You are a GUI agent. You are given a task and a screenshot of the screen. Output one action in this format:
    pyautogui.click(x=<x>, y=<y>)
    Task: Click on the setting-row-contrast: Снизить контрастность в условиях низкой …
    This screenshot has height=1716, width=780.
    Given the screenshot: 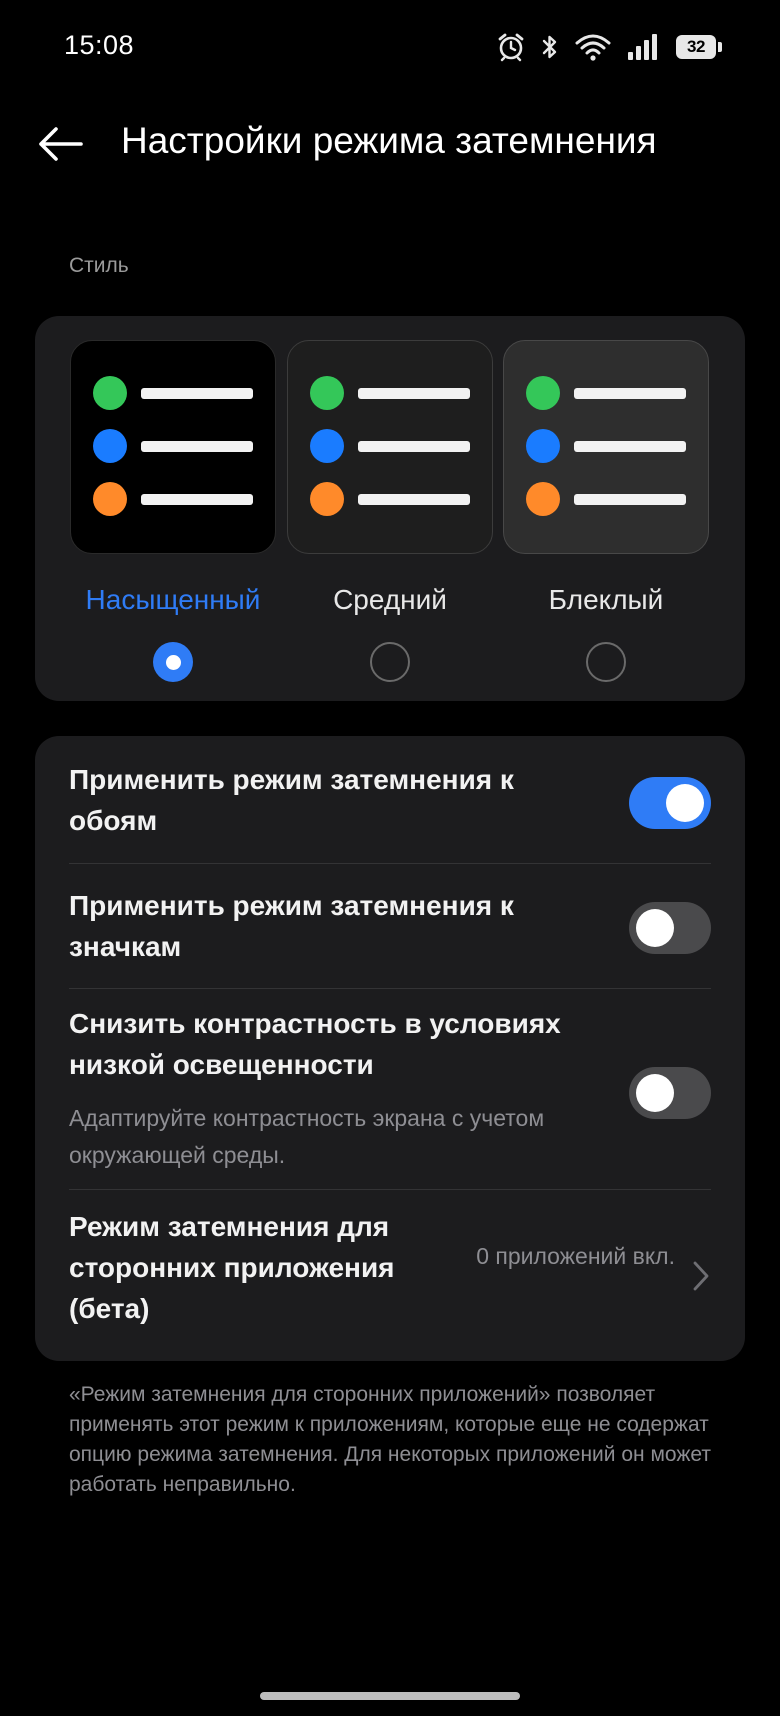 What is the action you would take?
    pyautogui.click(x=390, y=1089)
    